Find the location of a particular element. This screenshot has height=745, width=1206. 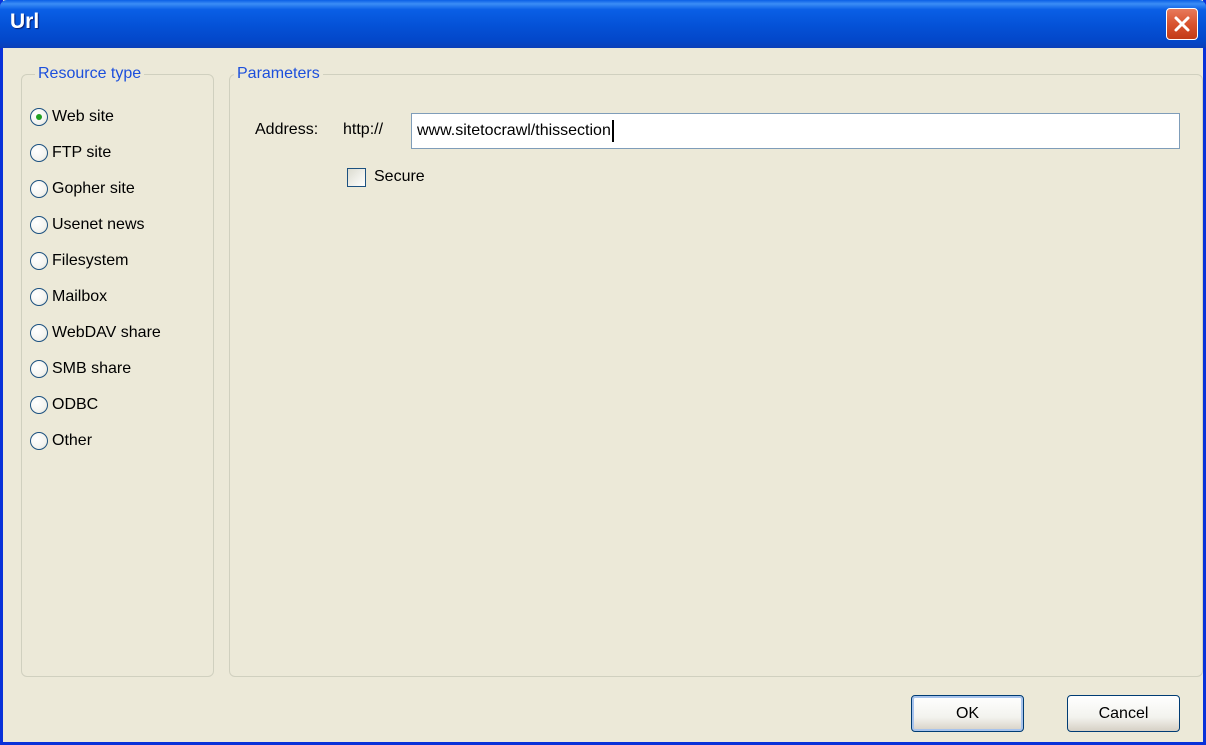

radio-filesystem: Filesystem is located at coordinates (79, 261).